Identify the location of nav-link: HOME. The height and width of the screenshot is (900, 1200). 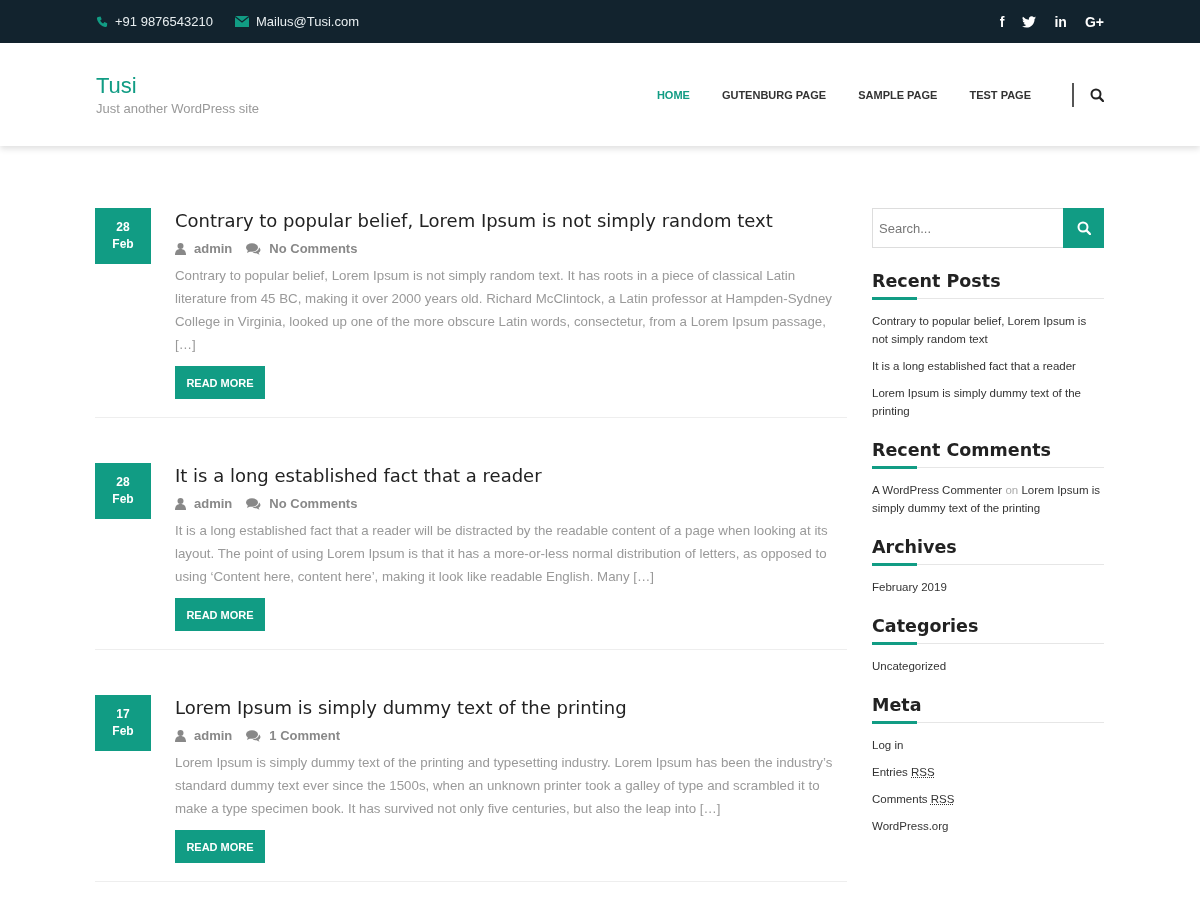
(673, 94).